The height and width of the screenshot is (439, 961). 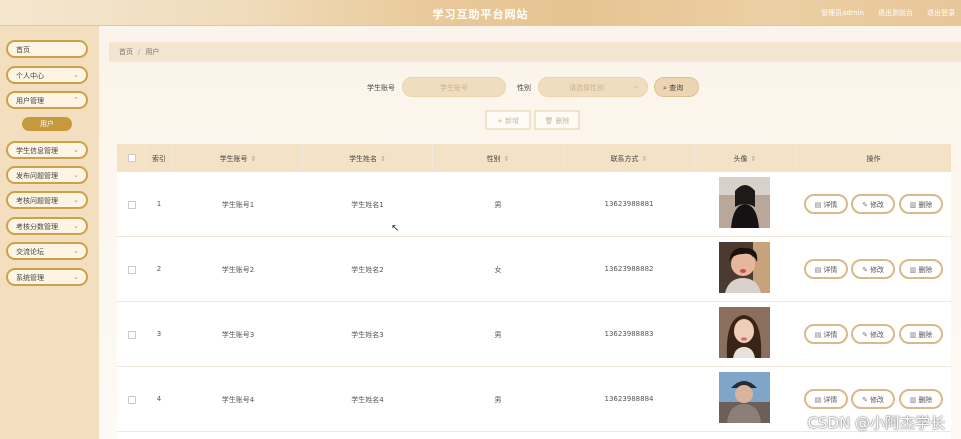 What do you see at coordinates (238, 400) in the screenshot?
I see `cell-account: 学生账号4` at bounding box center [238, 400].